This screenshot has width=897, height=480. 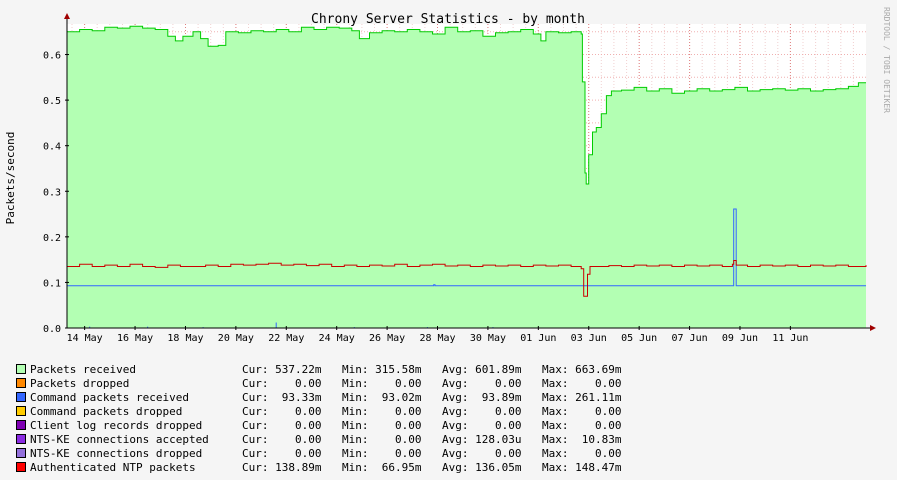 What do you see at coordinates (595, 397) in the screenshot?
I see `legend-max-value: 261.11m` at bounding box center [595, 397].